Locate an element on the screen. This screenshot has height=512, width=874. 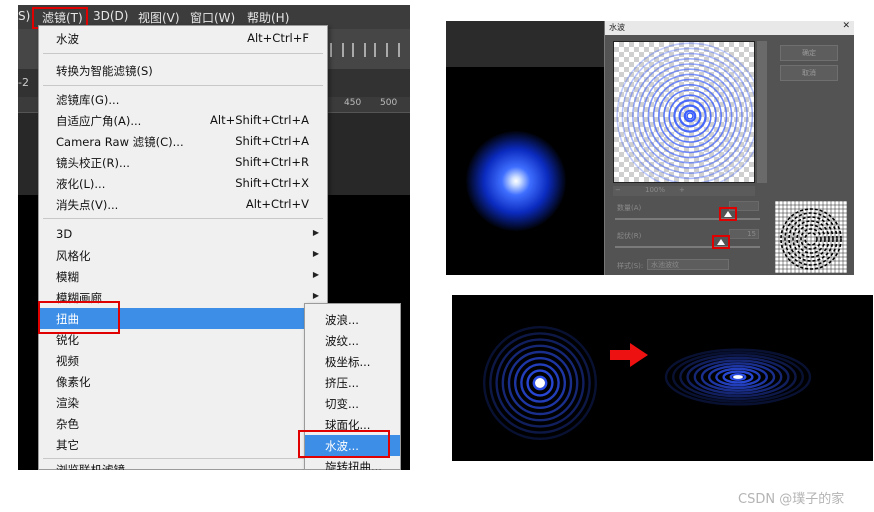
ridges-slider is located at coordinates (687, 247).